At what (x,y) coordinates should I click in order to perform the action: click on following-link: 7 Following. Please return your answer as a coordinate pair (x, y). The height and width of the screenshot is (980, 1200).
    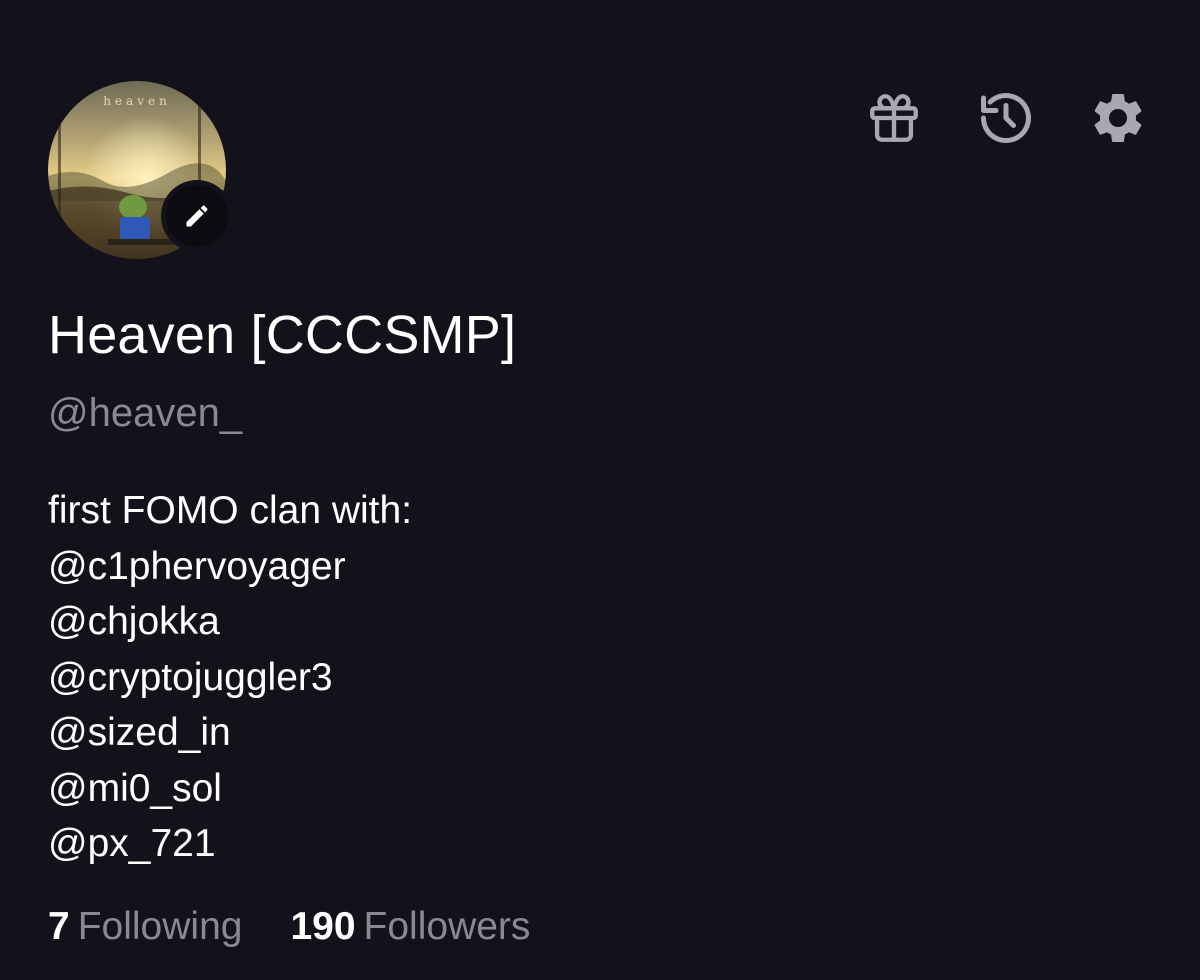
    Looking at the image, I should click on (145, 927).